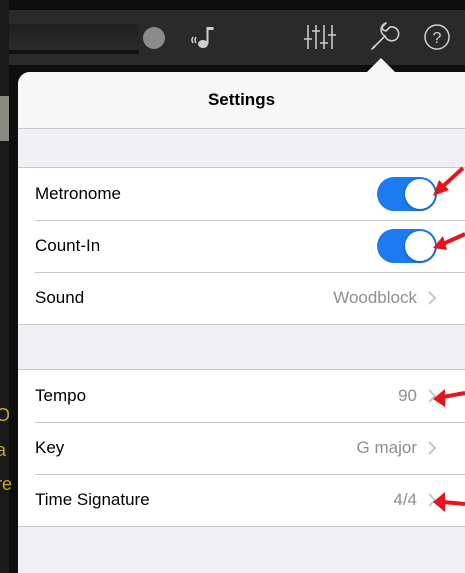 The width and height of the screenshot is (465, 573). I want to click on tempo-value: 90, so click(407, 395).